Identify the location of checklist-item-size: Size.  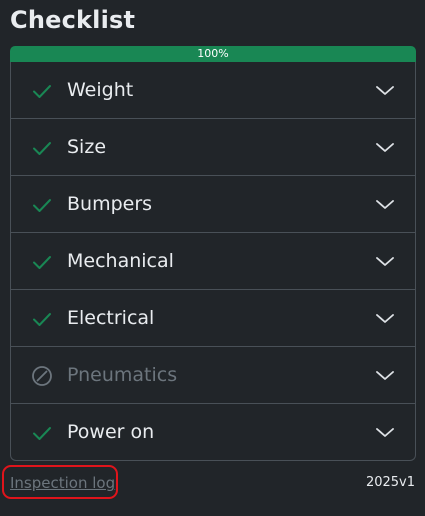
(213, 147).